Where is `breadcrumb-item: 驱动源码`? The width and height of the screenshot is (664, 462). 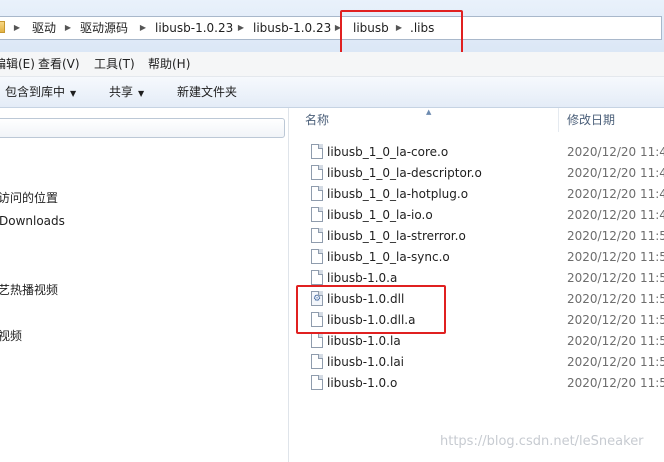
breadcrumb-item: 驱动源码 is located at coordinates (104, 28).